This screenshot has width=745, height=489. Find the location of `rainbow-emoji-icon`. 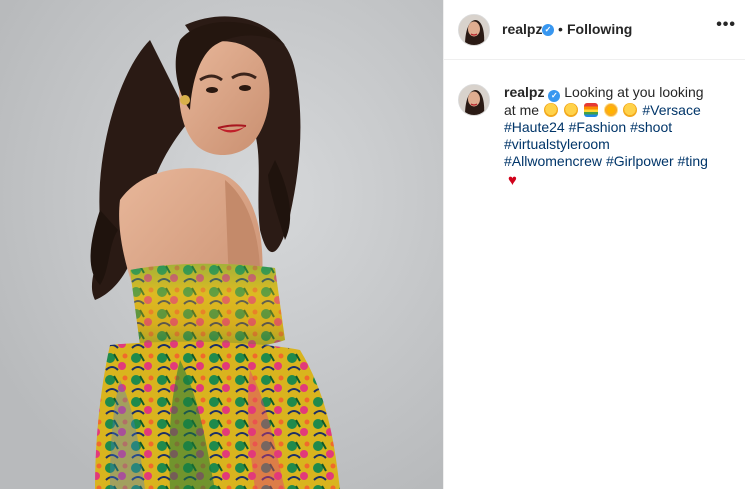

rainbow-emoji-icon is located at coordinates (590, 110).